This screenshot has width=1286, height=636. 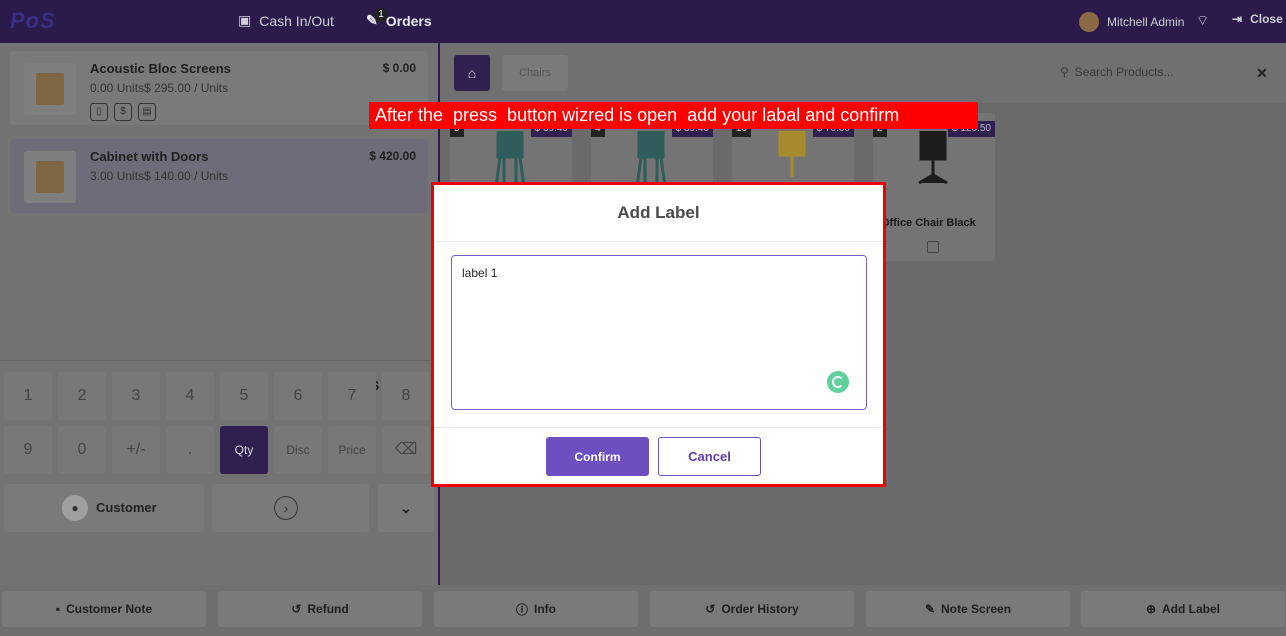 I want to click on cash-in-out-button: ▣ Cash In/Out, so click(x=286, y=20).